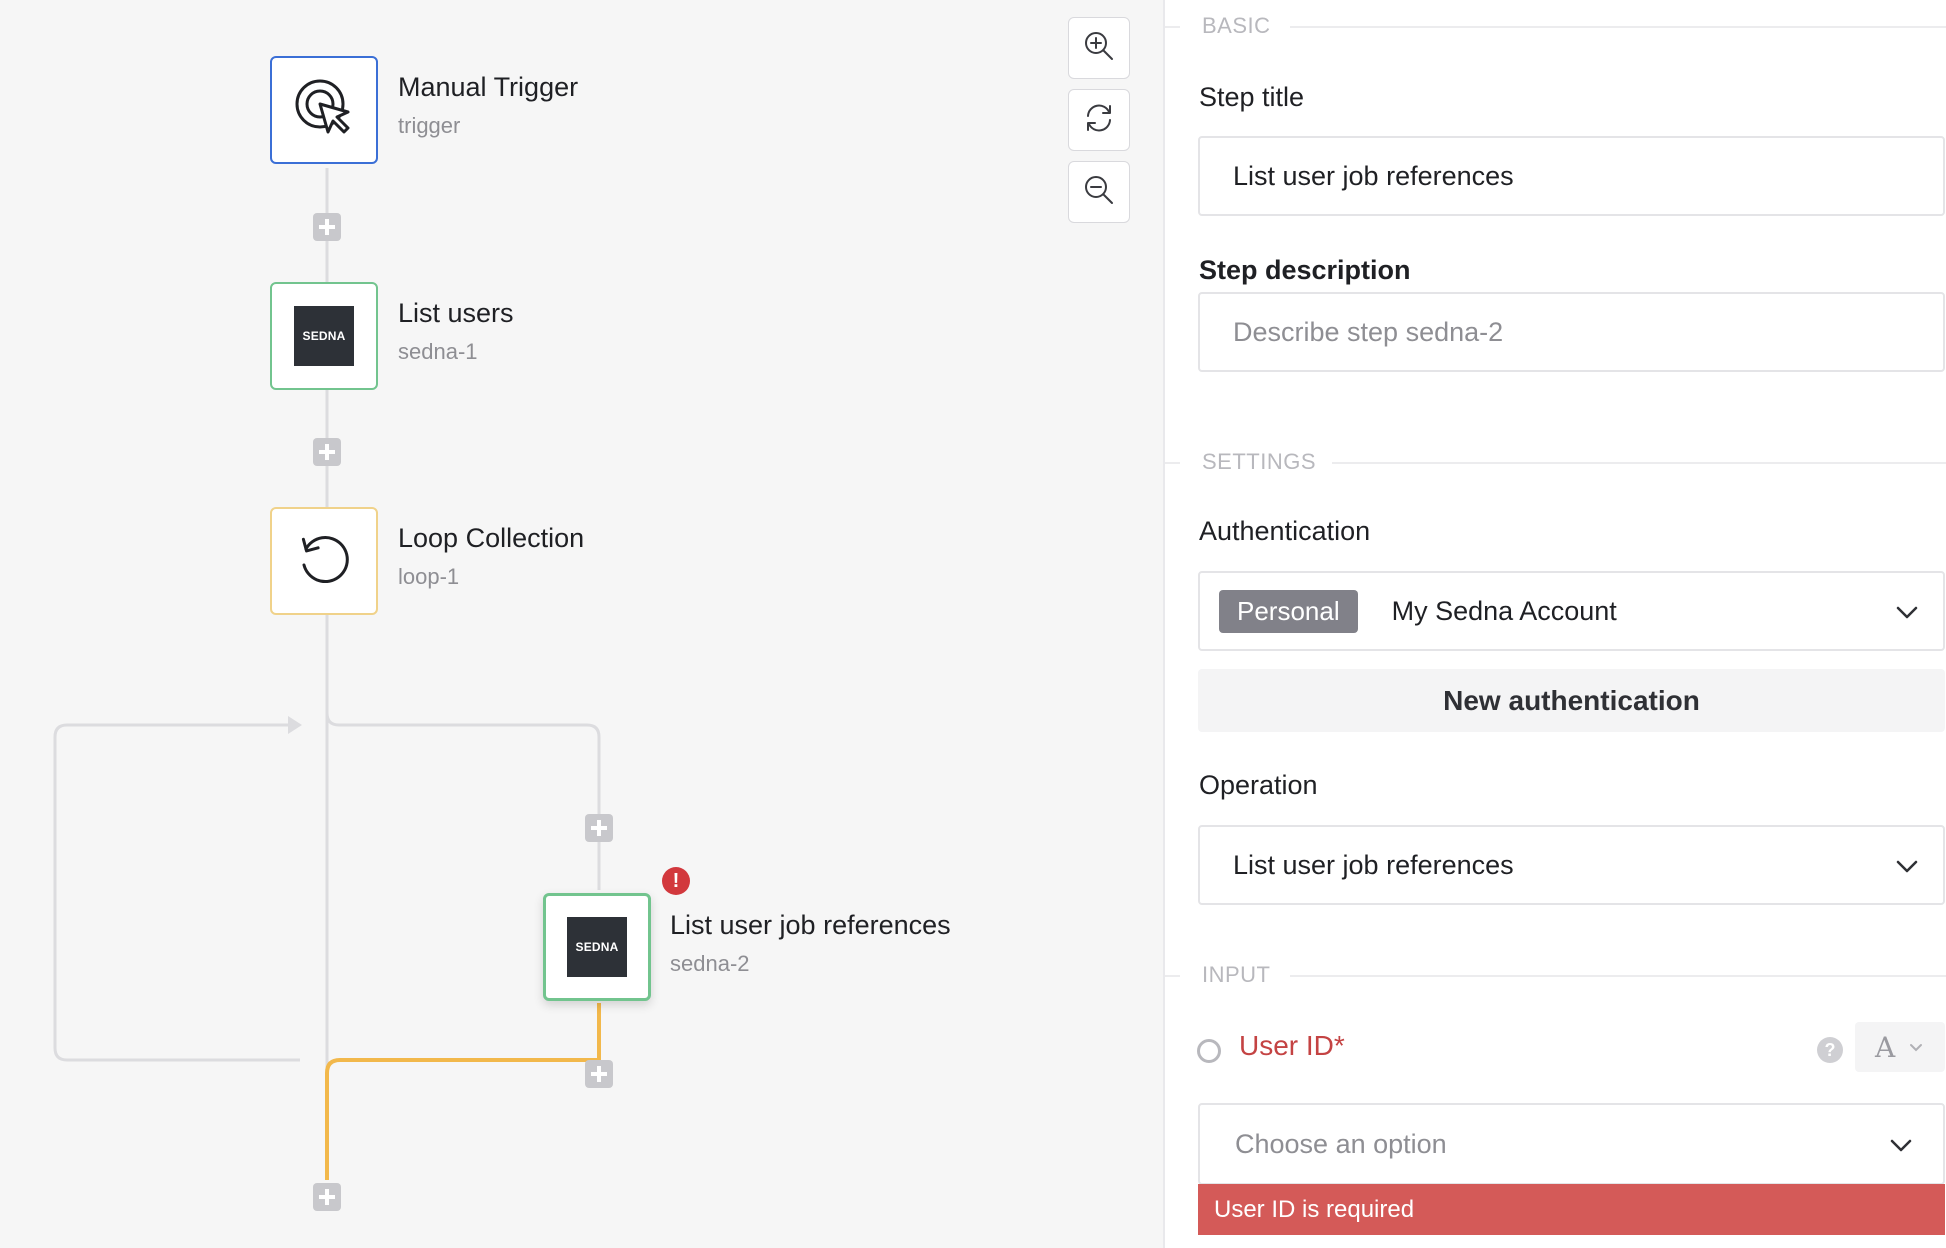  I want to click on reset-view-button, so click(1099, 120).